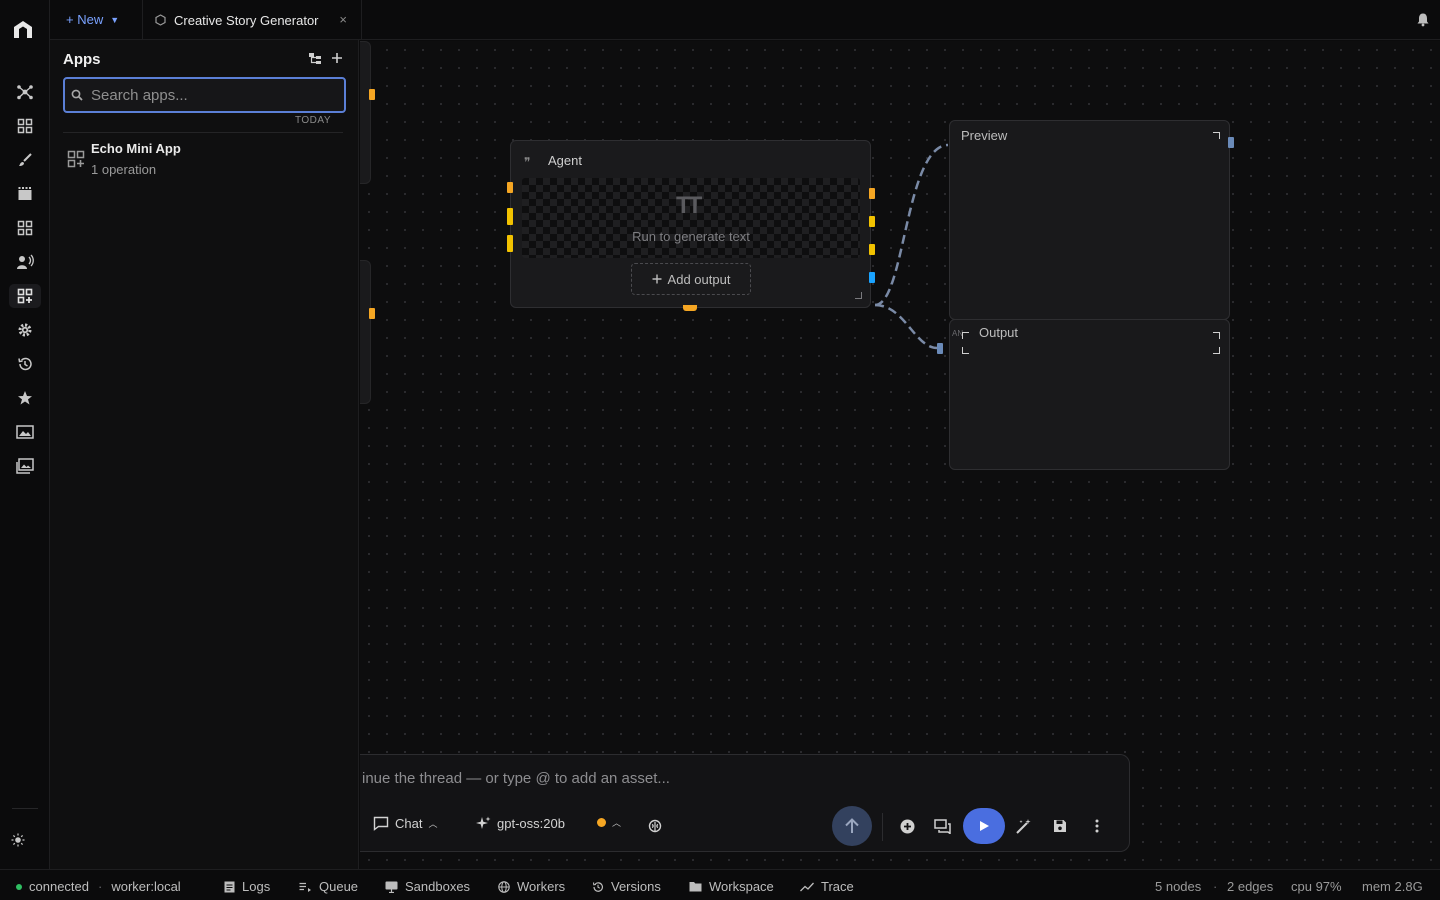 This screenshot has width=1440, height=900. Describe the element at coordinates (858, 295) in the screenshot. I see `resize-handle` at that location.